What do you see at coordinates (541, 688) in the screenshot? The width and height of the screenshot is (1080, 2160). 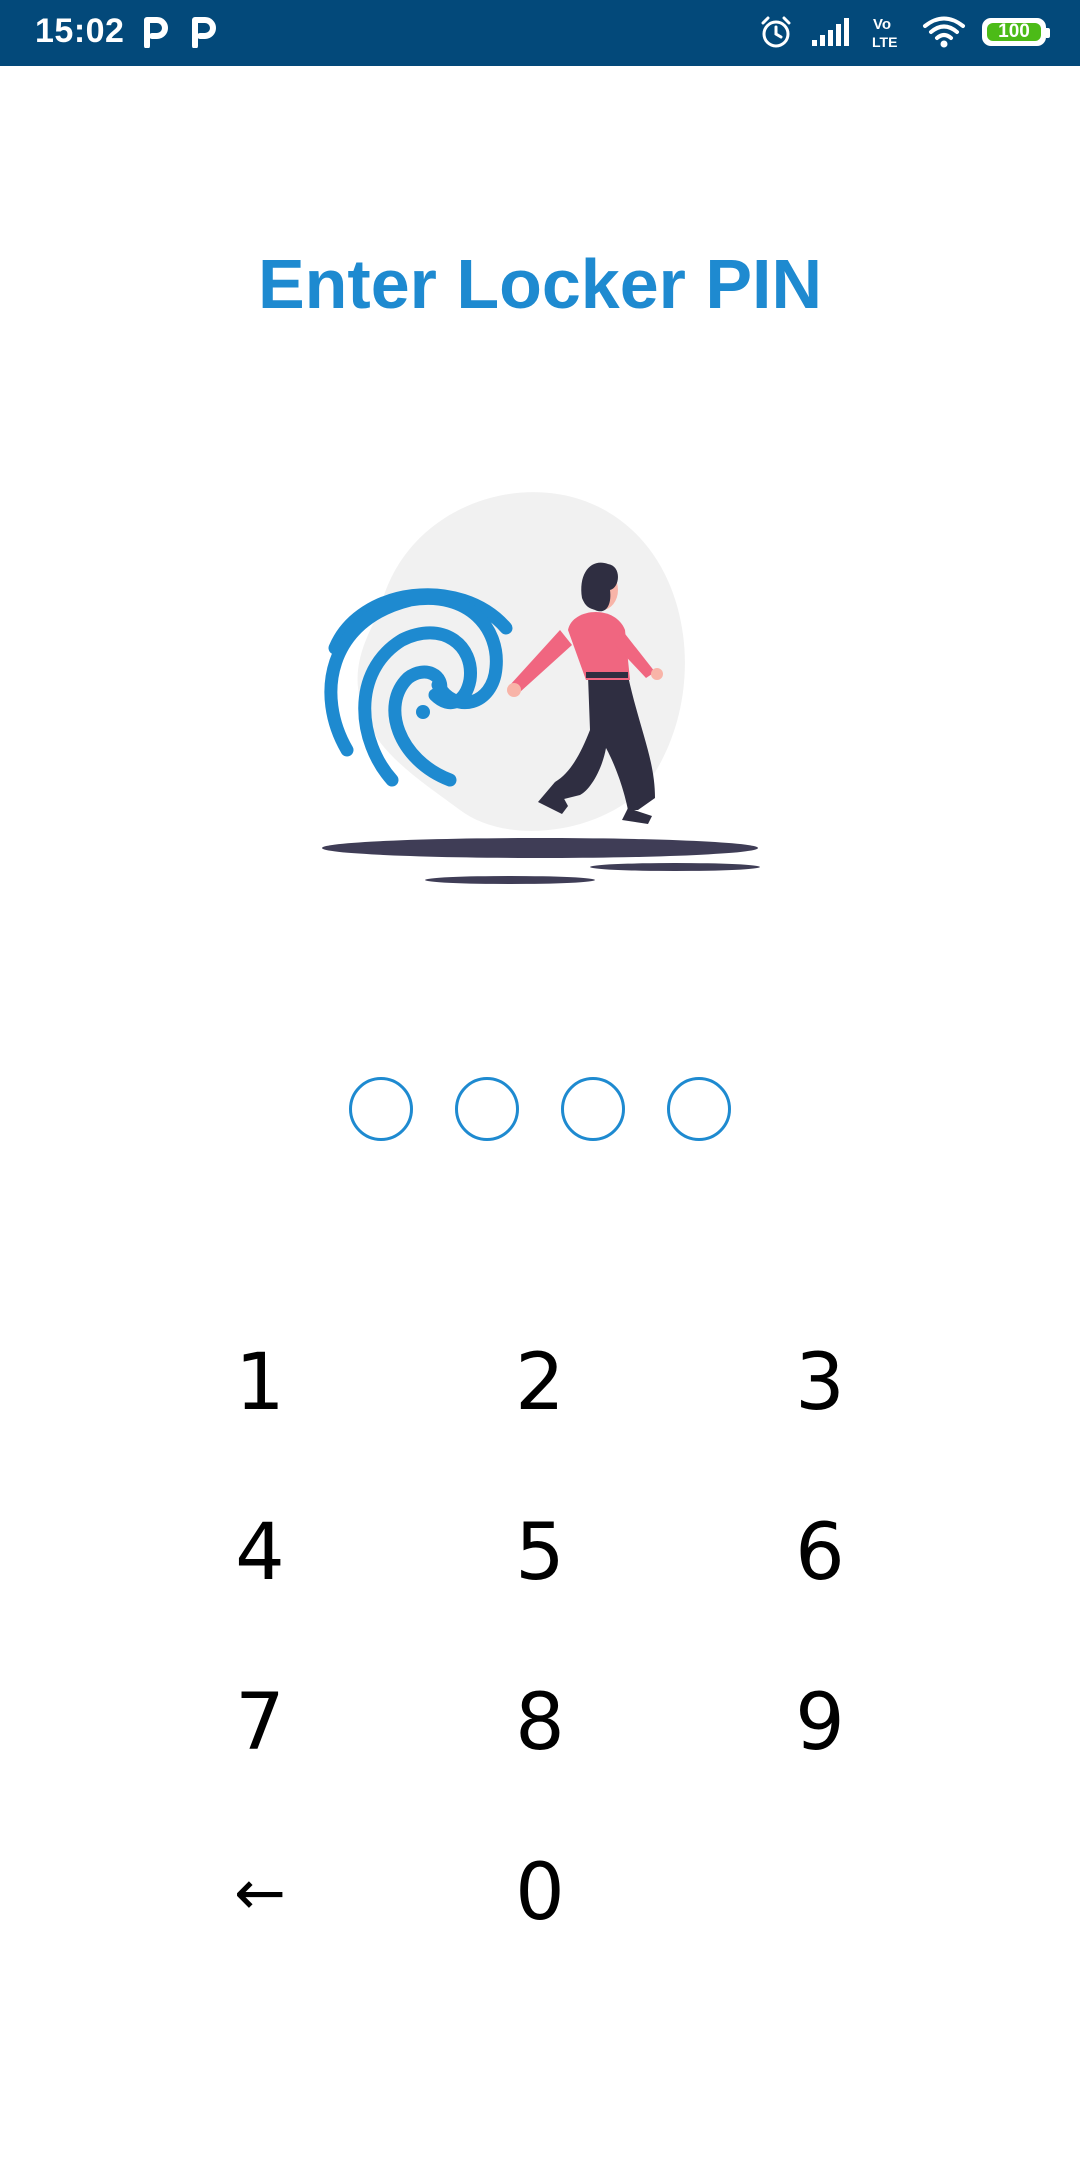 I see `fingerprint-woman-illustration` at bounding box center [541, 688].